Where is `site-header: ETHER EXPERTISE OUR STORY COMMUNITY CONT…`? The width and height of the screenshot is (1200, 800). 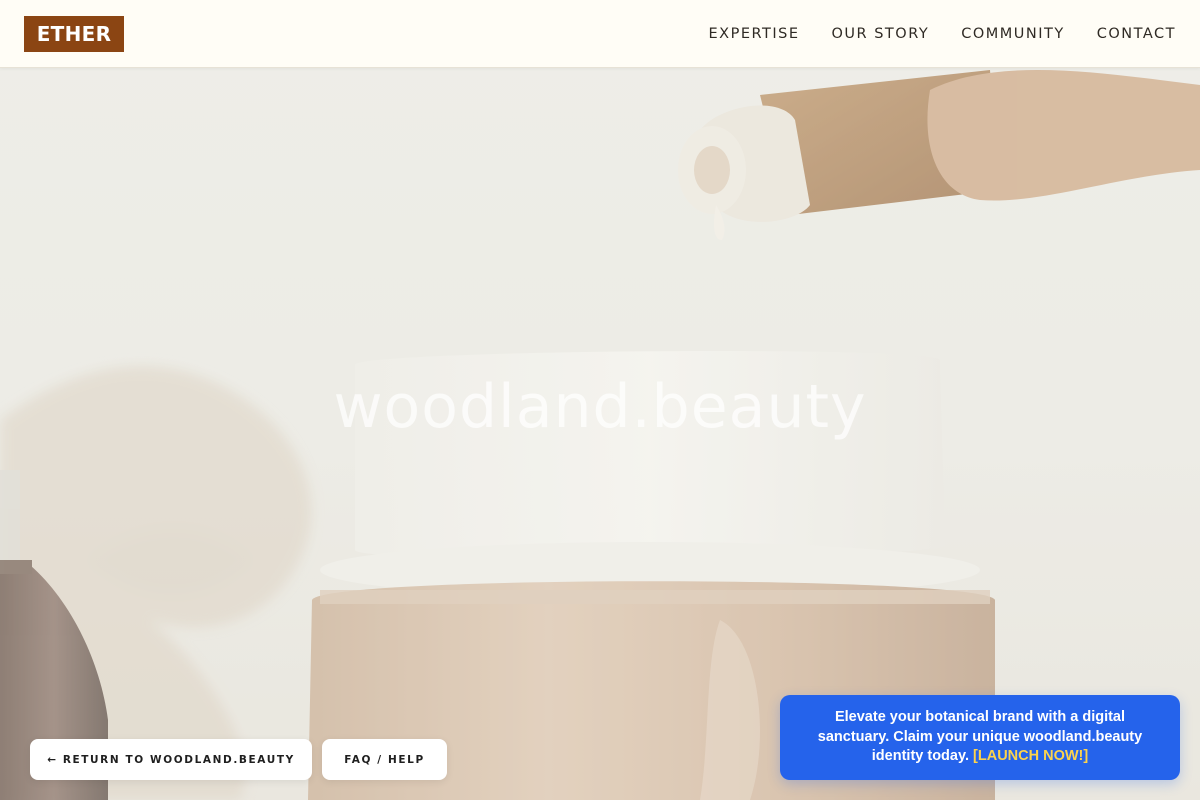
site-header: ETHER EXPERTISE OUR STORY COMMUNITY CONT… is located at coordinates (600, 34).